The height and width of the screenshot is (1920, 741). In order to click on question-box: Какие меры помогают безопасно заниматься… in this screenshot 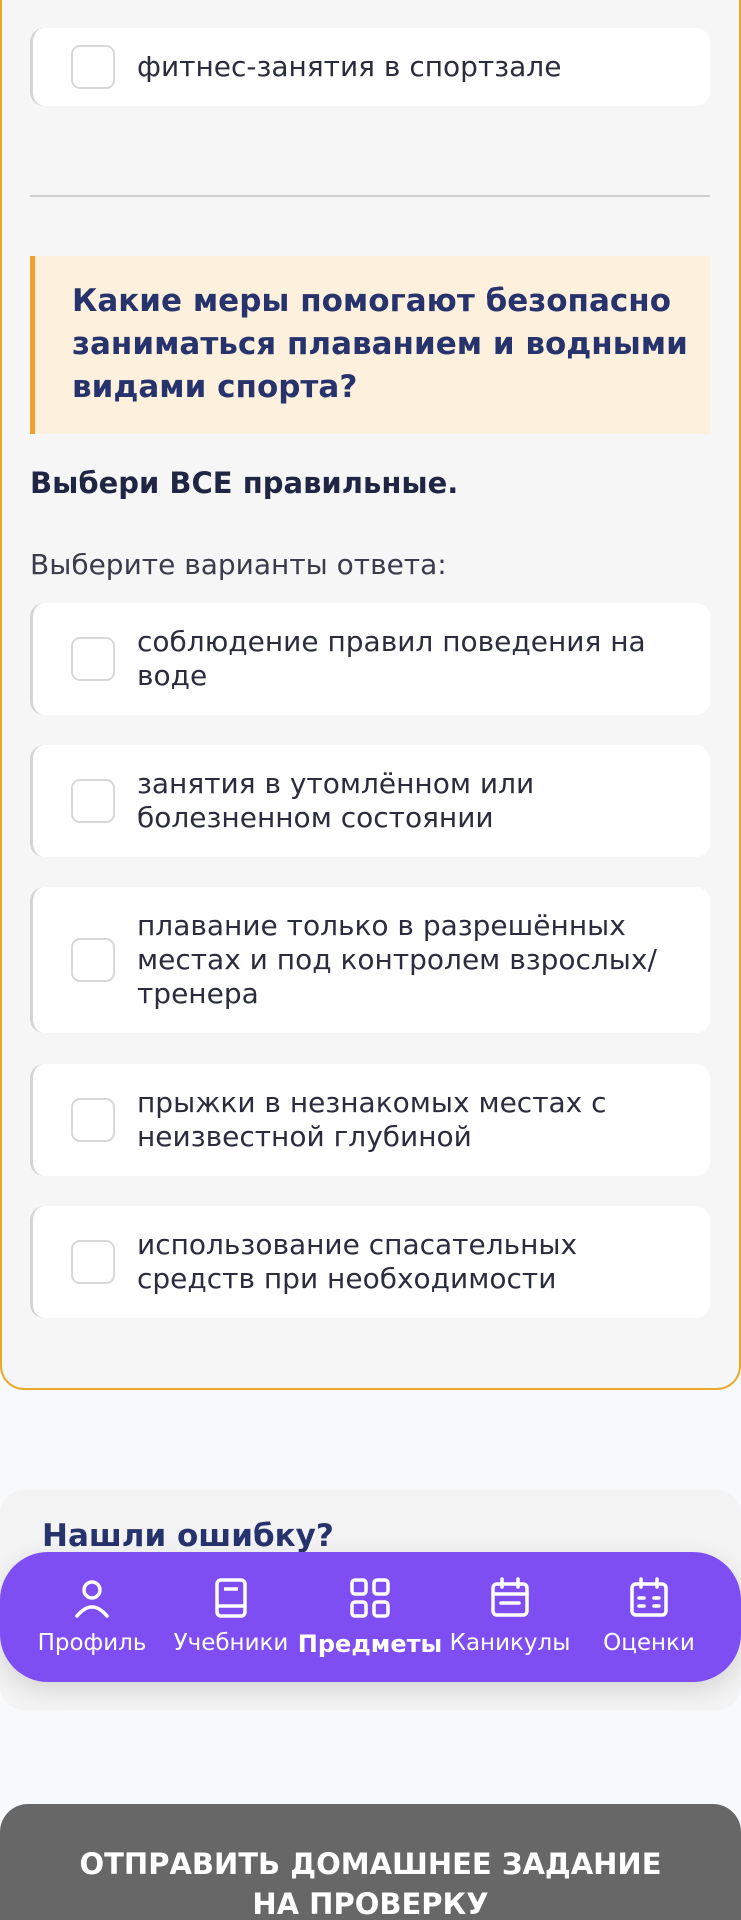, I will do `click(370, 345)`.